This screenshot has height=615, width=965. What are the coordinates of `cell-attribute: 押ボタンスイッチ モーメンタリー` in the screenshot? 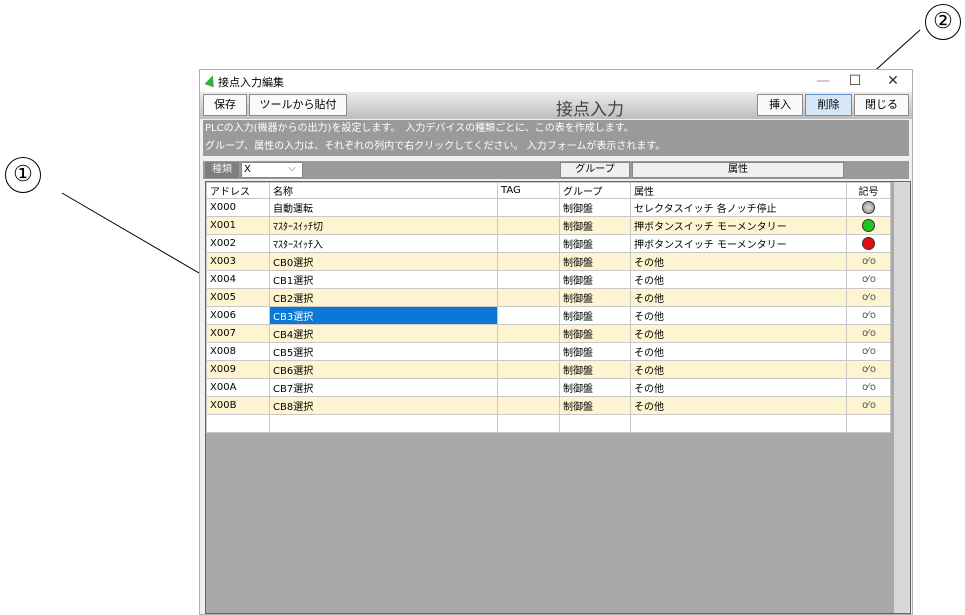 It's located at (738, 243).